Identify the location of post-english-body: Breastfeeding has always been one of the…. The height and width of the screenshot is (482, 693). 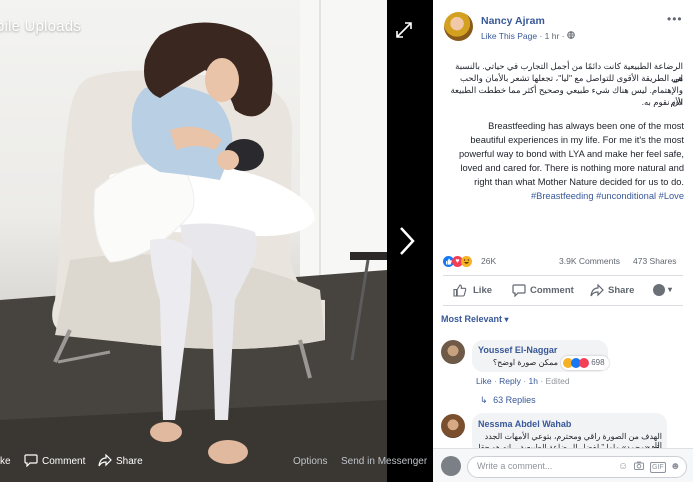
(571, 154).